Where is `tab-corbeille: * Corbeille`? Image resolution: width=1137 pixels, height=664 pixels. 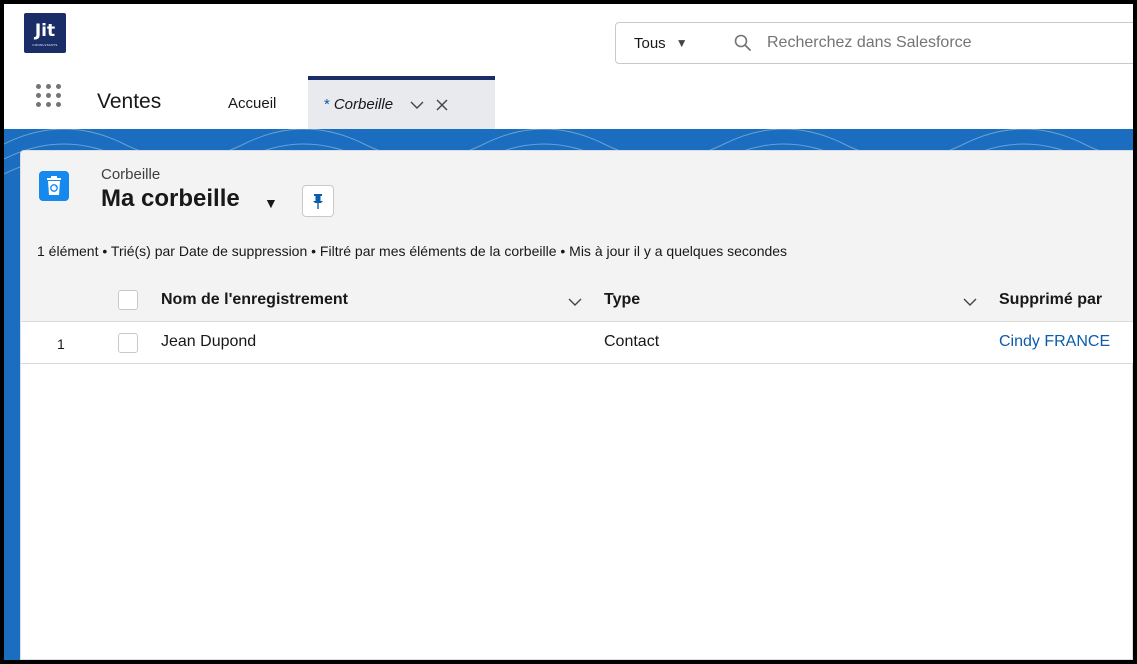 tab-corbeille: * Corbeille is located at coordinates (401, 102).